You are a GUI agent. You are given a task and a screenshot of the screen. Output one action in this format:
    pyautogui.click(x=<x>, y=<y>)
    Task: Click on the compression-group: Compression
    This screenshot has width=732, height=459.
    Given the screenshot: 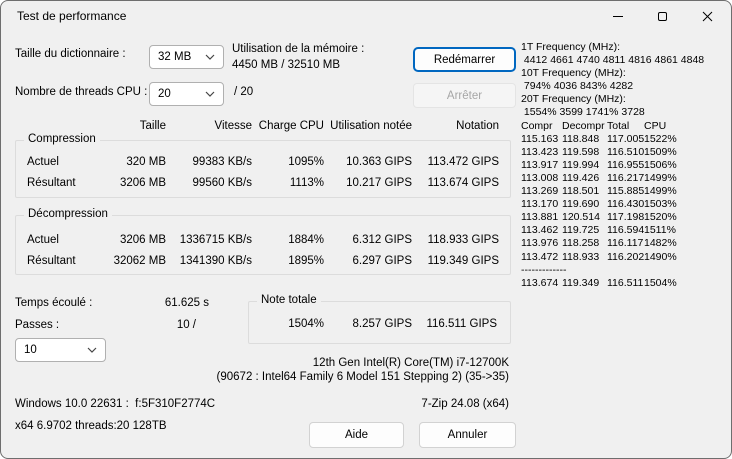 What is the action you would take?
    pyautogui.click(x=263, y=165)
    